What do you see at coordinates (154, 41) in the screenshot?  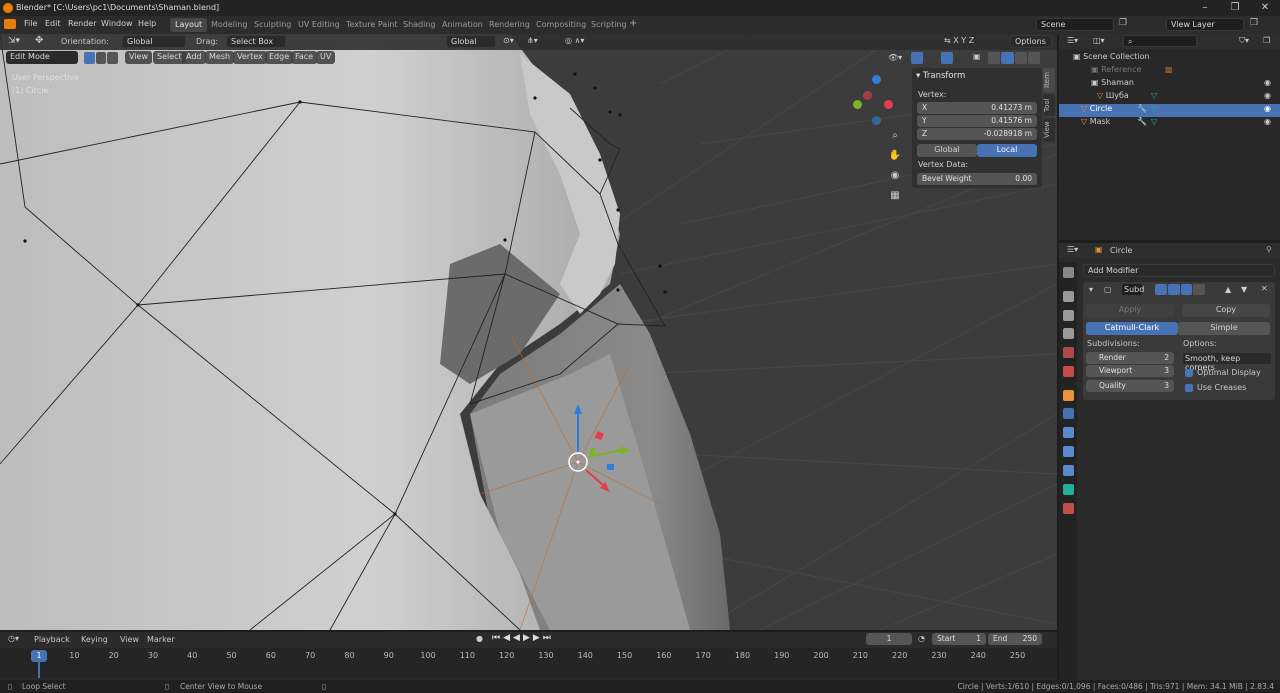 I see `orientation-dropdown: Global` at bounding box center [154, 41].